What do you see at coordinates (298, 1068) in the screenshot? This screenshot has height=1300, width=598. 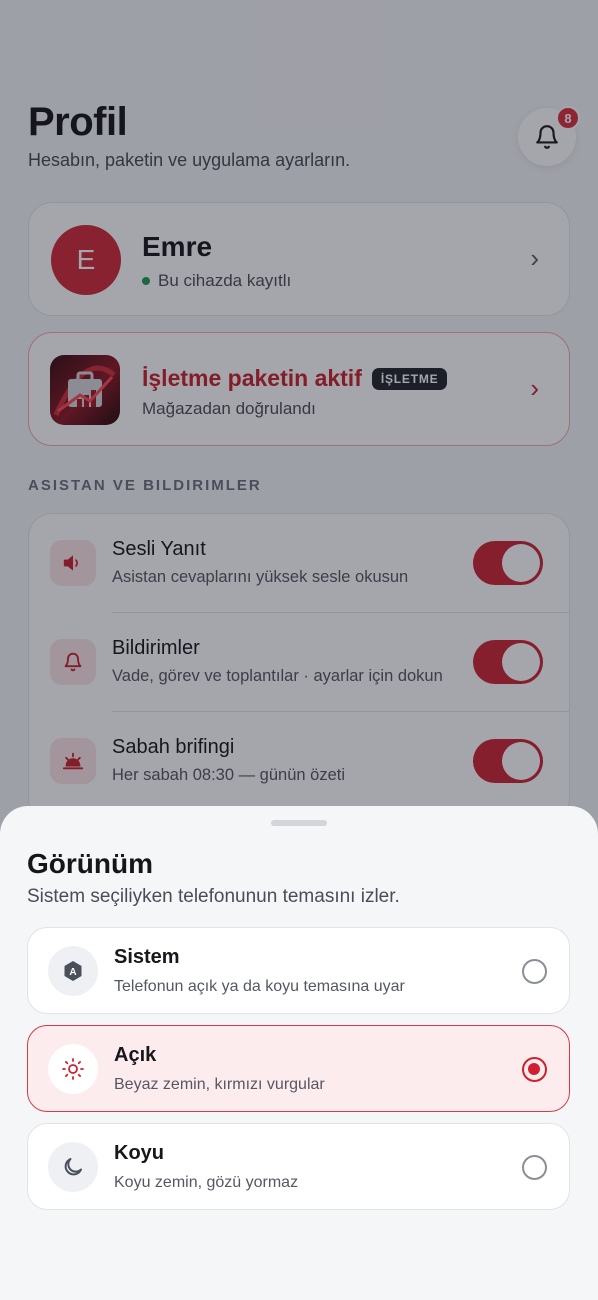 I see `theme-option-light: Açık Beyaz zemin, kırmızı vurgular` at bounding box center [298, 1068].